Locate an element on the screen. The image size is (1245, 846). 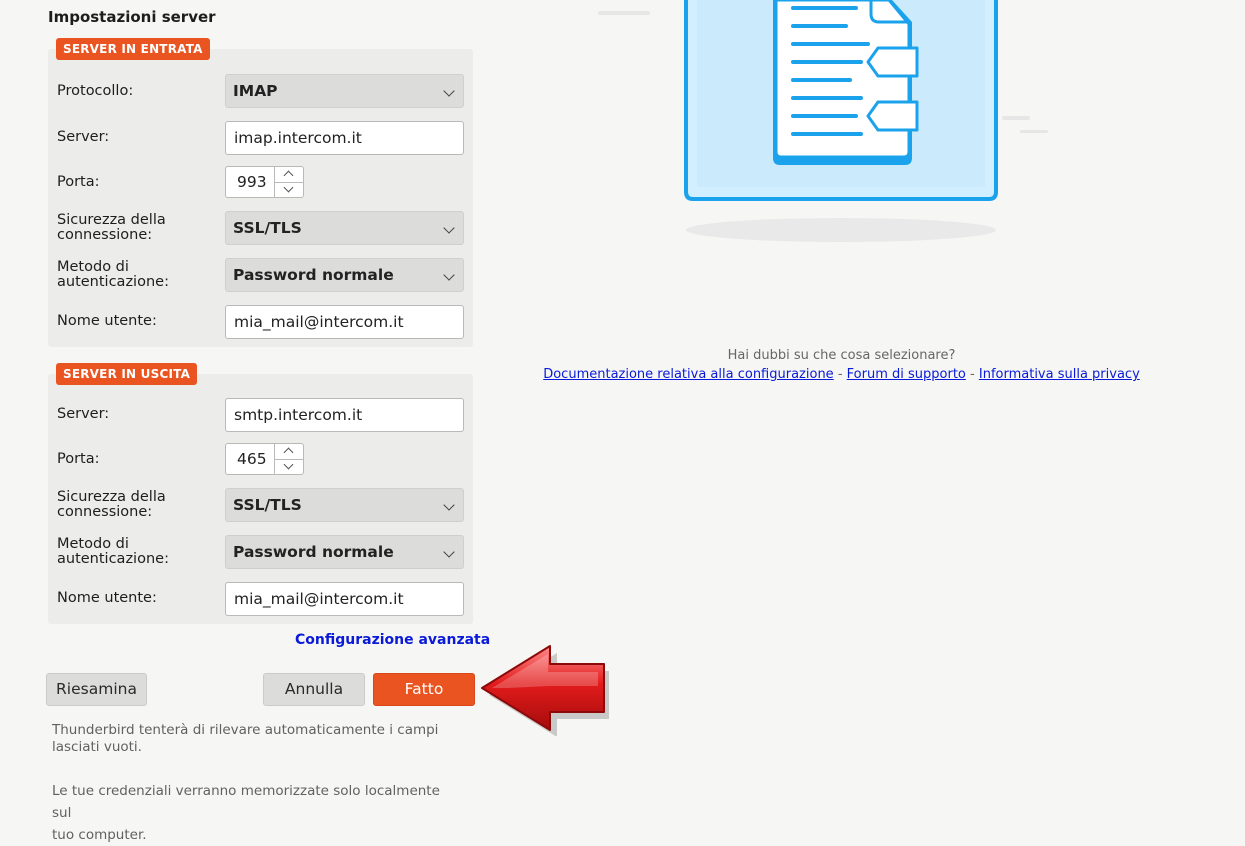
advanced-config-link: Configurazione avanzata is located at coordinates (392, 640).